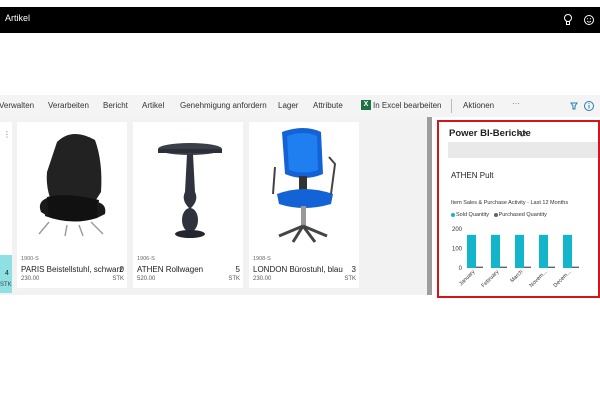  I want to click on action-verwalten: Verwalten, so click(17, 105).